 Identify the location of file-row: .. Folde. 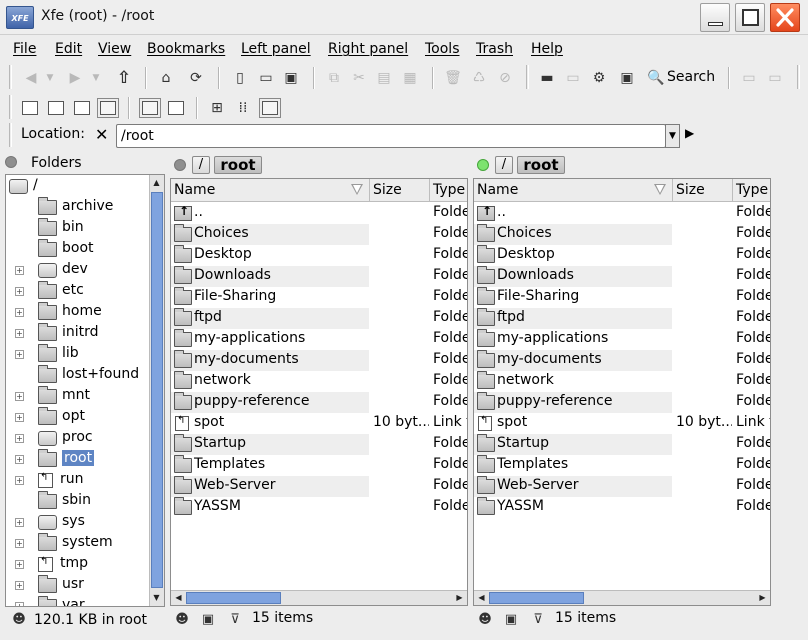
(319, 213).